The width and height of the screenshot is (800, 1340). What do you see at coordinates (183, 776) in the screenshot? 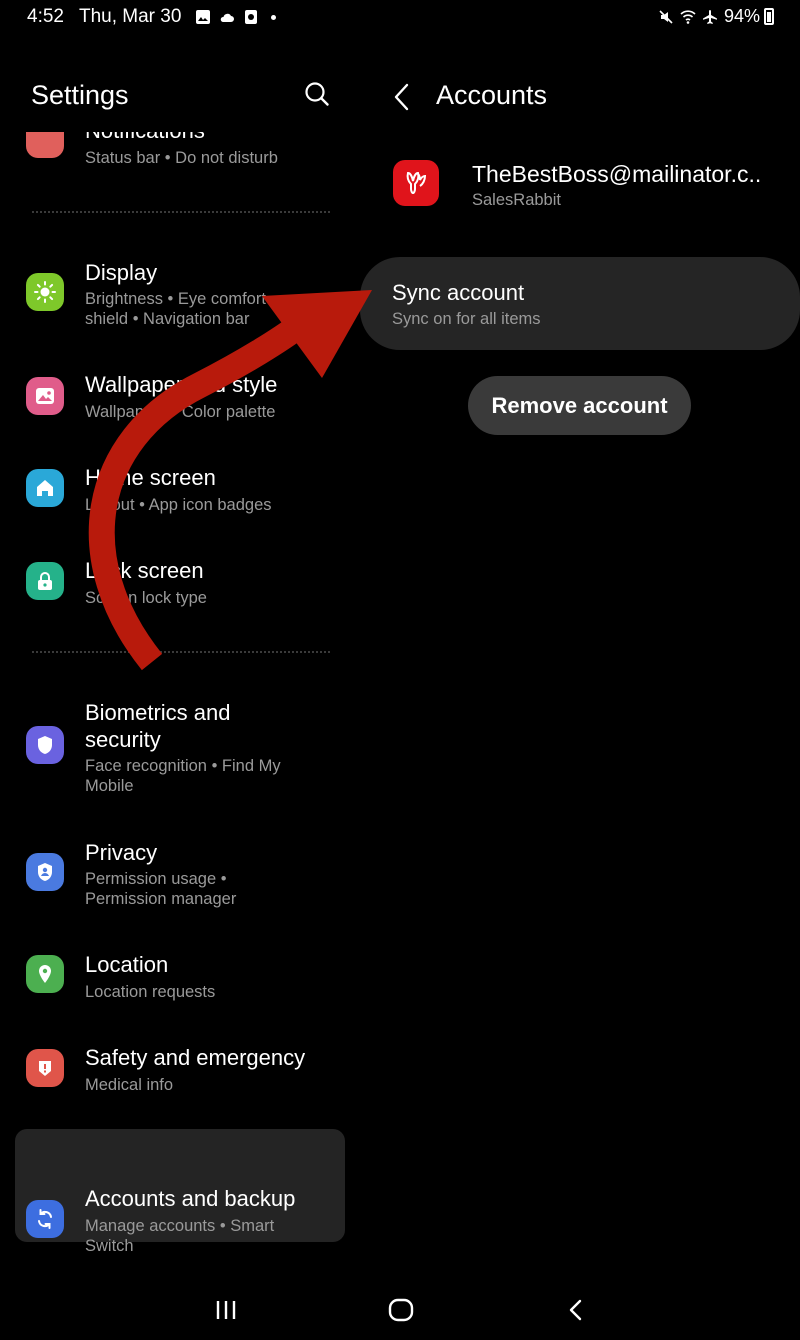
I see `settings-item-subtitle: Face recognition • Find My Mobile` at bounding box center [183, 776].